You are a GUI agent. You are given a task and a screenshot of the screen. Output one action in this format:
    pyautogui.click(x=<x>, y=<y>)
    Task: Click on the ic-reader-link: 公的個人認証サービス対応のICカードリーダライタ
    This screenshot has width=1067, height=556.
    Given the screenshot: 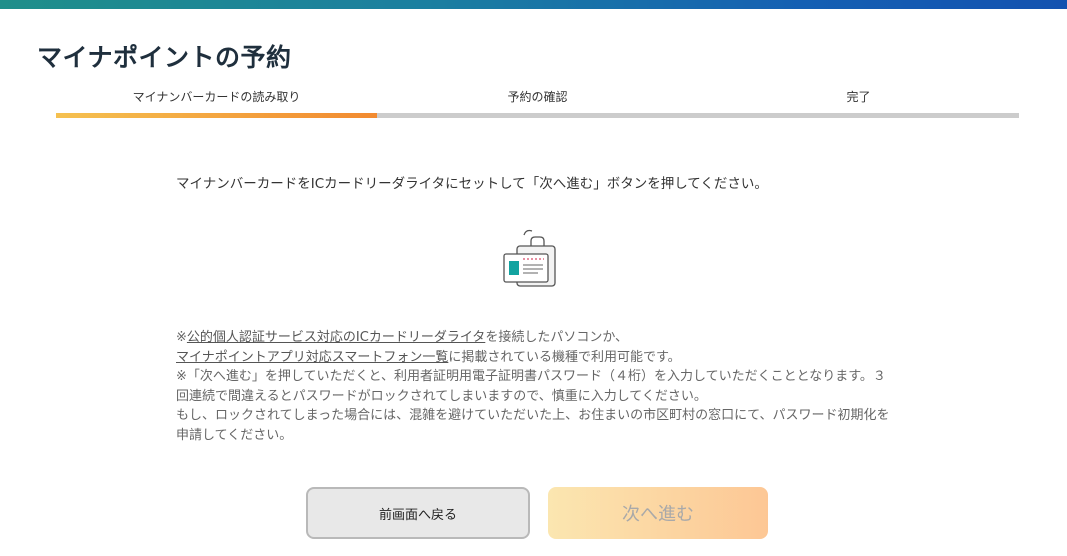 What is the action you would take?
    pyautogui.click(x=336, y=337)
    